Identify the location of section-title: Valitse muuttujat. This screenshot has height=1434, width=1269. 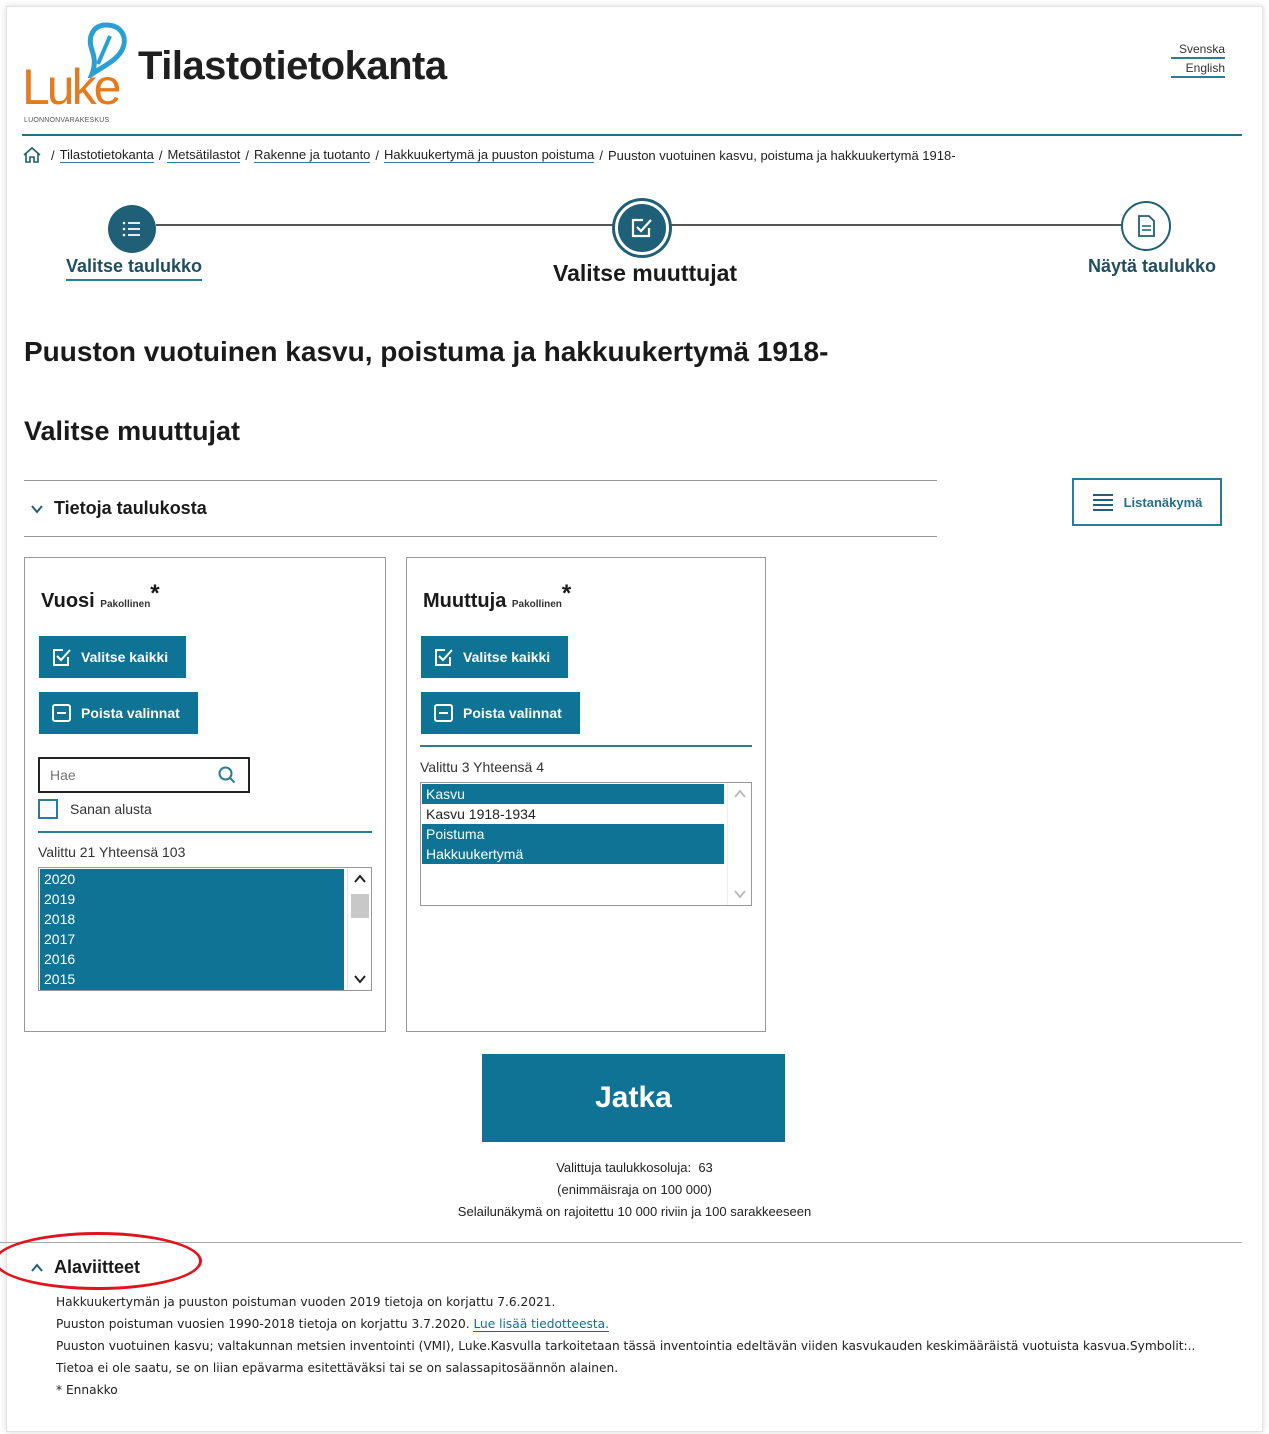
(132, 431).